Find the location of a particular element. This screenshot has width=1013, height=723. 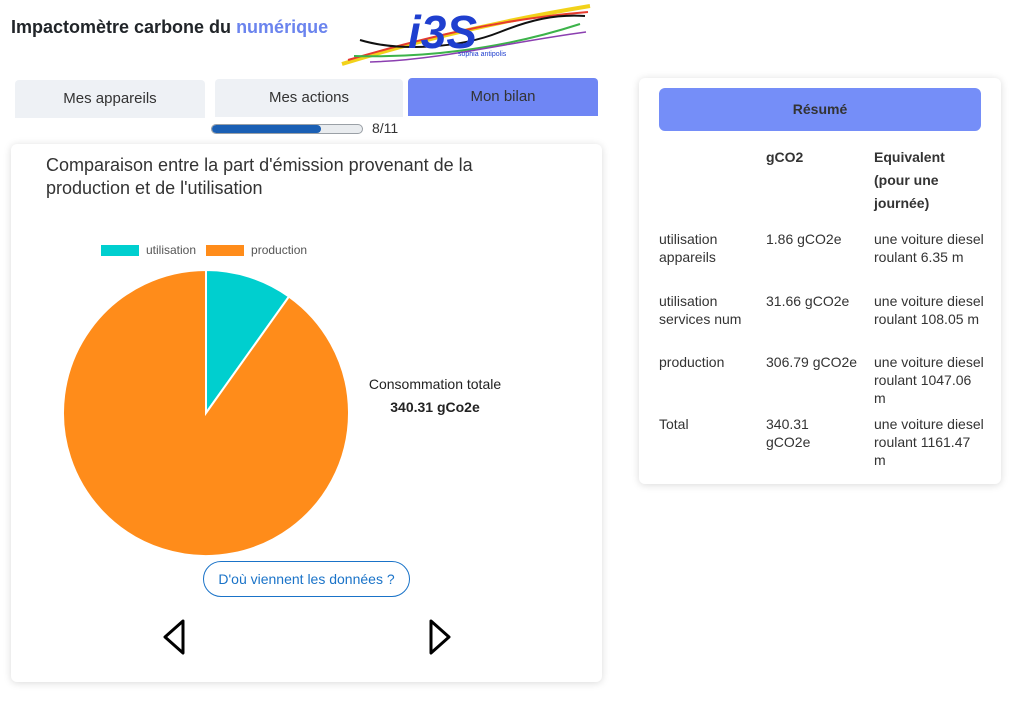

app-title-accent: numérique is located at coordinates (282, 27).